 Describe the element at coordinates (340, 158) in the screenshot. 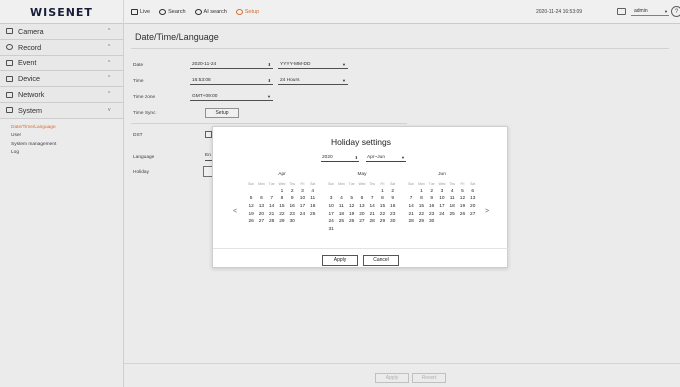

I see `year-stepper: 2020 ⬍` at that location.